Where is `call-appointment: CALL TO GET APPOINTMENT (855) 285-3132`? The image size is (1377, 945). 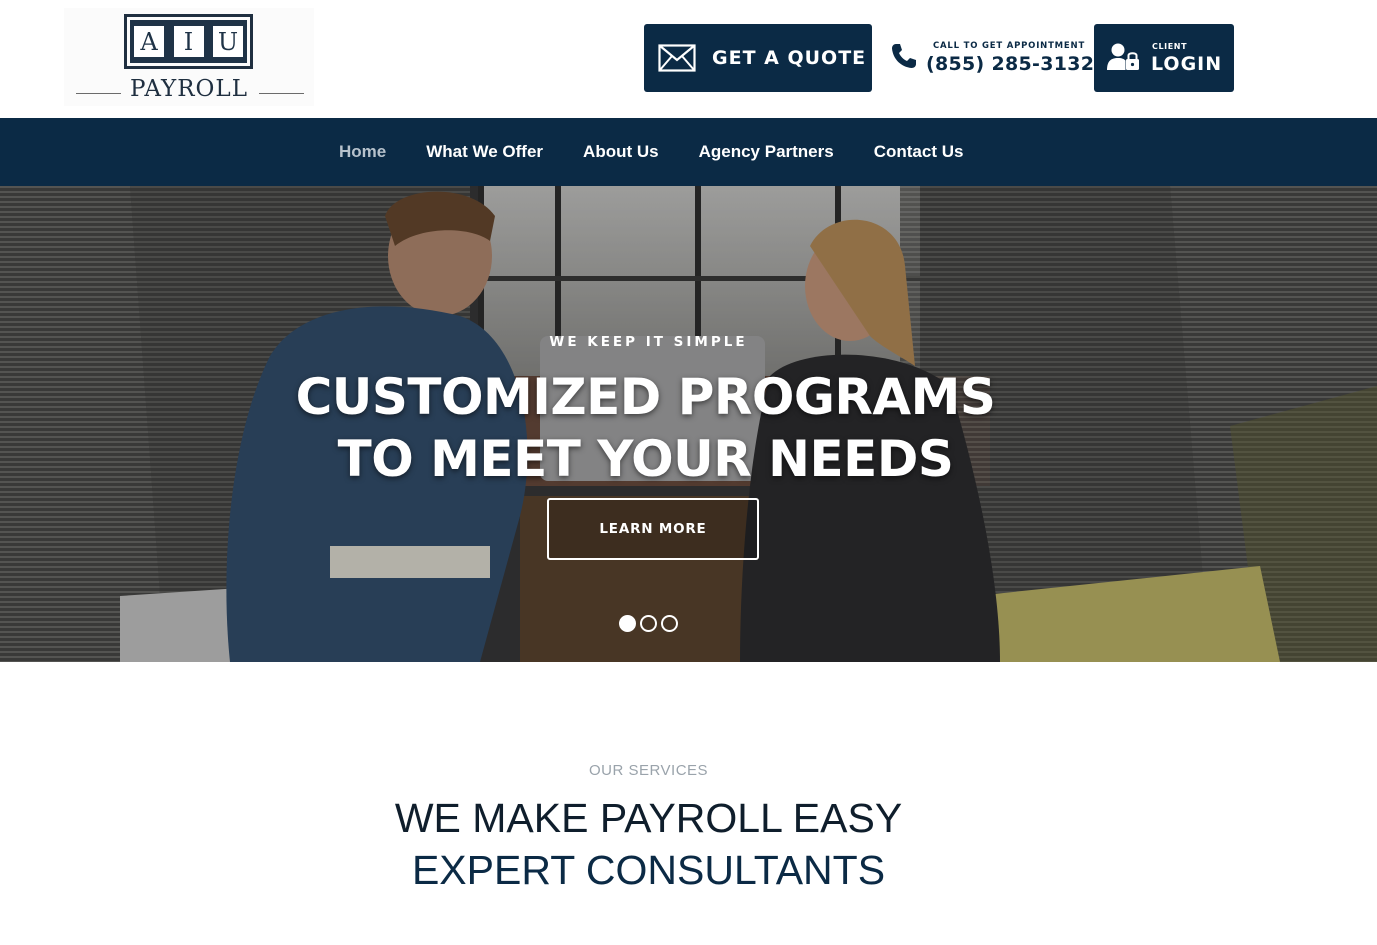 call-appointment: CALL TO GET APPOINTMENT (855) 285-3132 is located at coordinates (991, 58).